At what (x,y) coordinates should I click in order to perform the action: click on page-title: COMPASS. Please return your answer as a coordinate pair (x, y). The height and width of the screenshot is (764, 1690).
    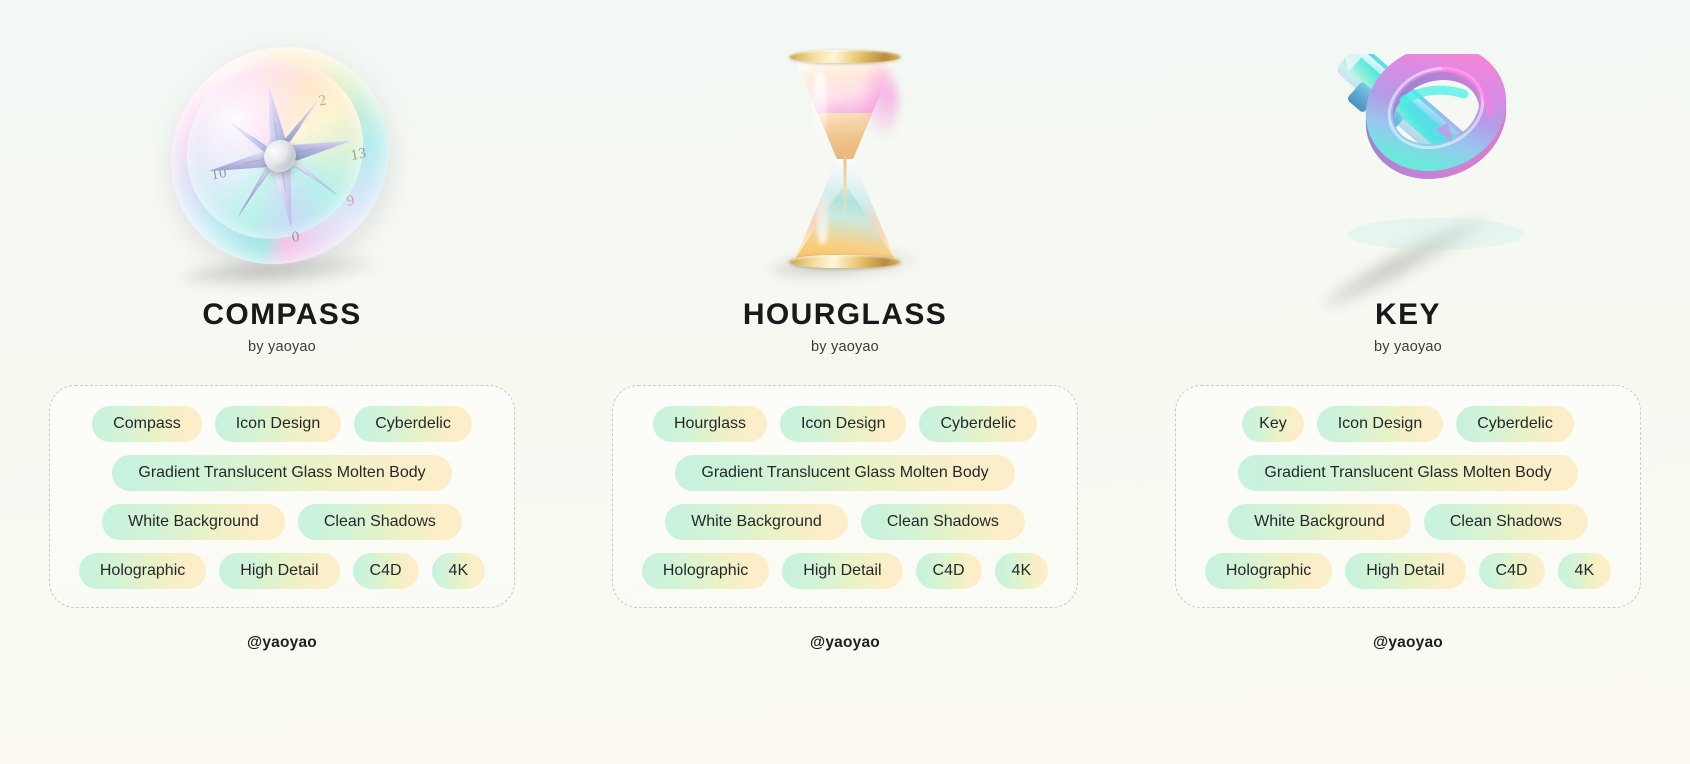
    Looking at the image, I should click on (282, 314).